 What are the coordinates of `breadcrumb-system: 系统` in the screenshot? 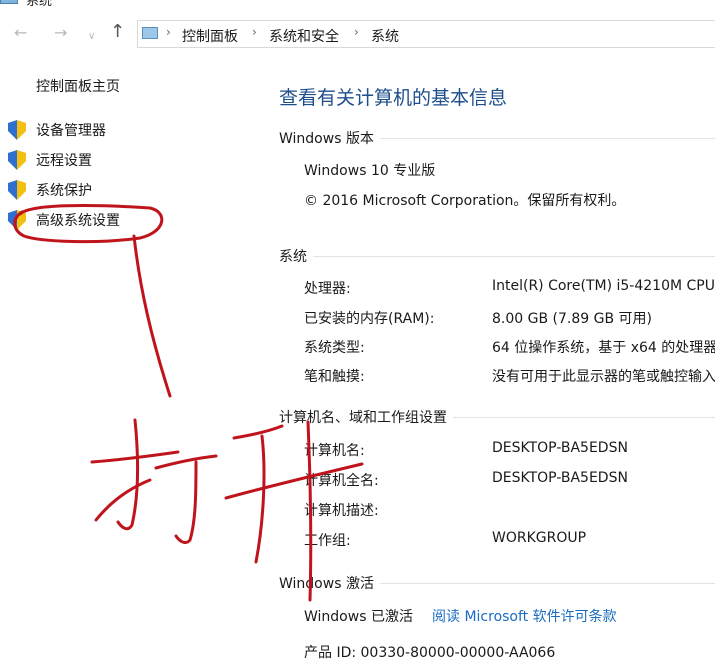 It's located at (385, 36).